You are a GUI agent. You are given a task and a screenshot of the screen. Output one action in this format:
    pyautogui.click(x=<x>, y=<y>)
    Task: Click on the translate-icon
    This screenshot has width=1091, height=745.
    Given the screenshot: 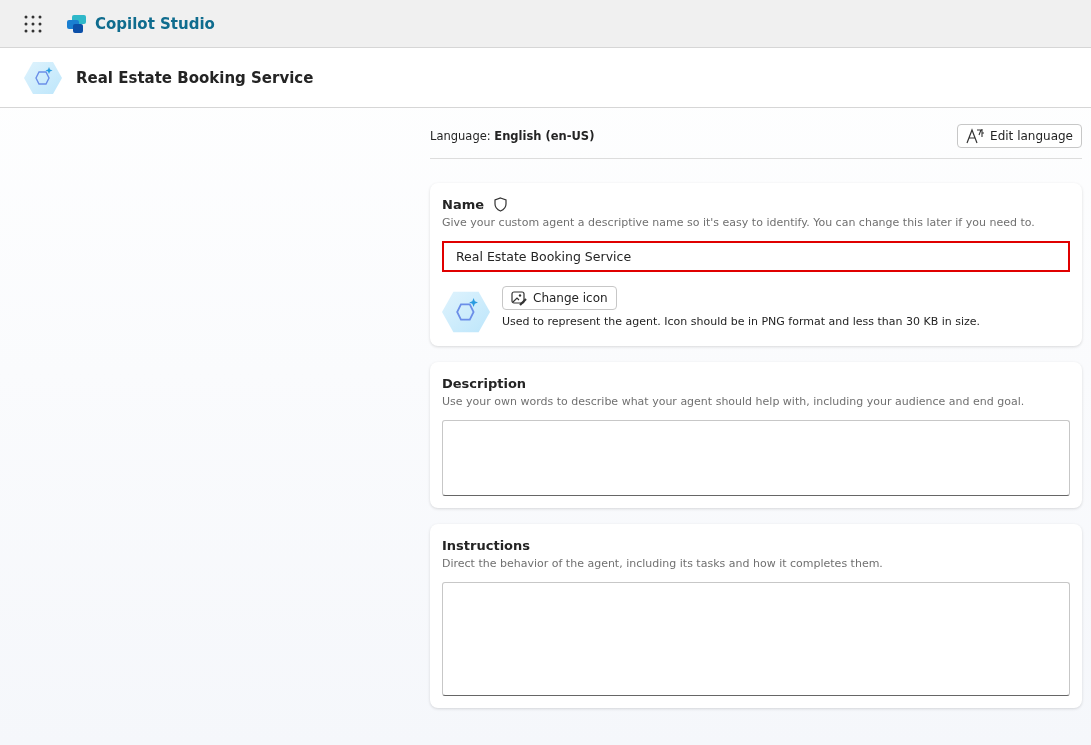 What is the action you would take?
    pyautogui.click(x=975, y=136)
    